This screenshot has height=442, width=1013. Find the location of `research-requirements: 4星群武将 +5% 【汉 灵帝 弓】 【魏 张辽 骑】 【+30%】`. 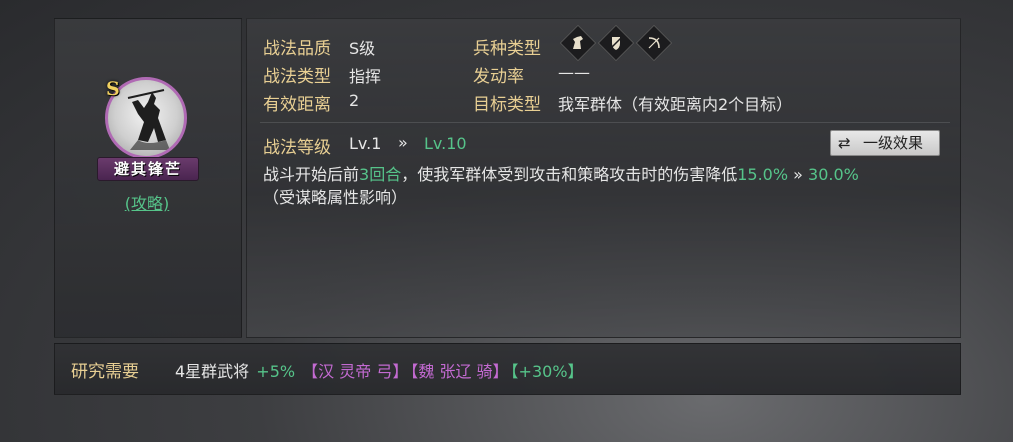

research-requirements: 4星群武将 +5% 【汉 灵帝 弓】 【魏 张辽 骑】 【+30%】 is located at coordinates (380, 370).